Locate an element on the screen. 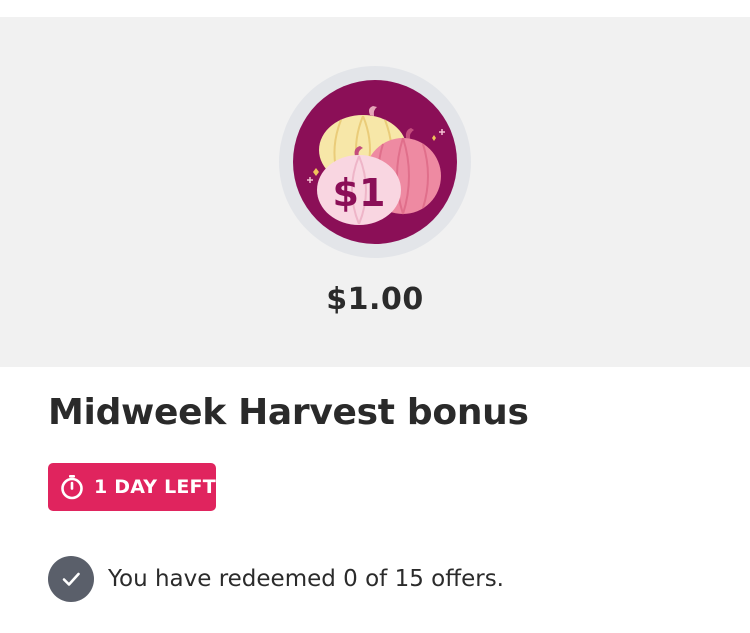 The width and height of the screenshot is (750, 633). redeem-status: You have redeemed 0 of 15 offers. is located at coordinates (276, 579).